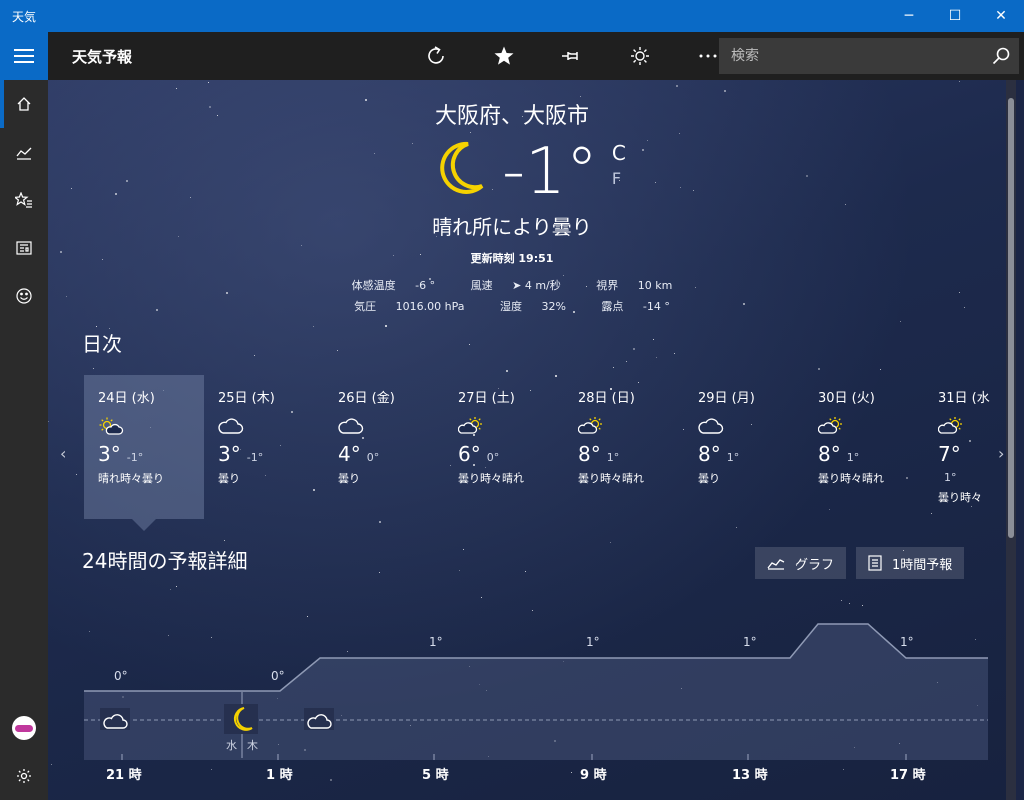 Image resolution: width=1024 pixels, height=800 pixels. What do you see at coordinates (24, 728) in the screenshot?
I see `avatar` at bounding box center [24, 728].